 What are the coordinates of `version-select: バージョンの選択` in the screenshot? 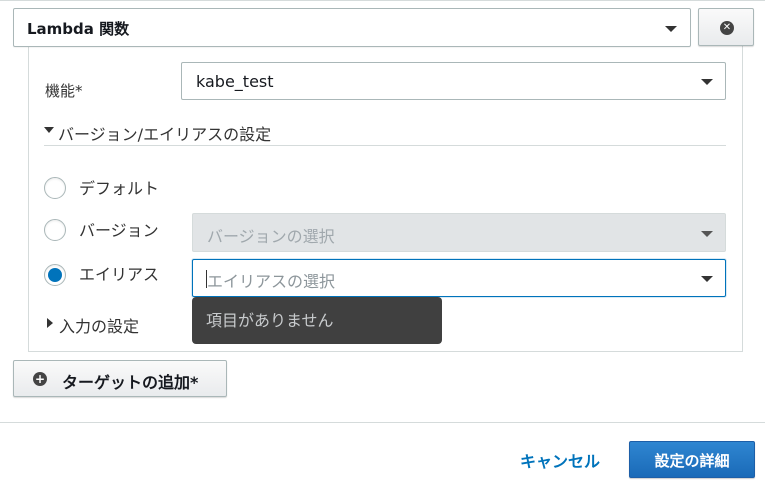 It's located at (459, 232).